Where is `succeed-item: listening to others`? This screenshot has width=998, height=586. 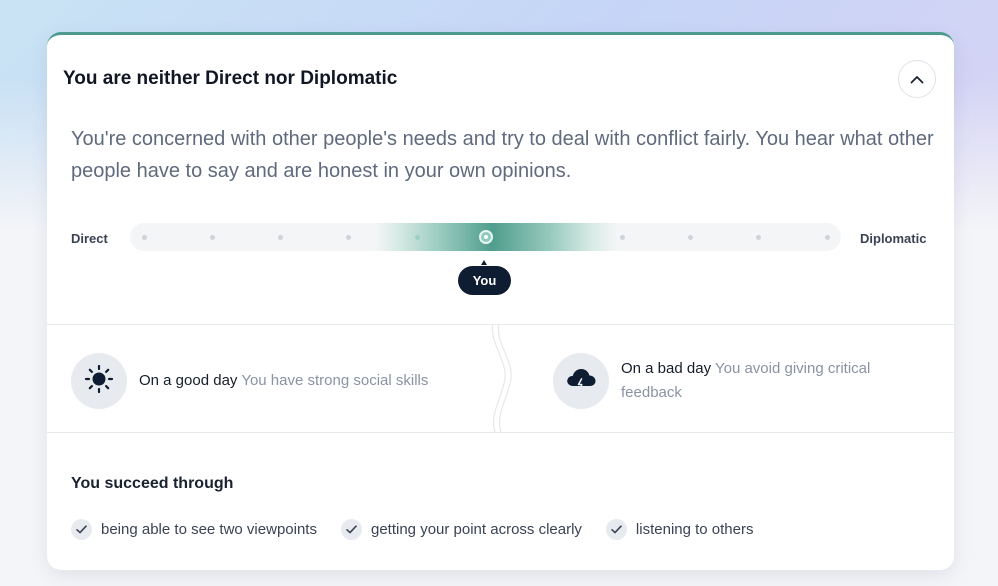
succeed-item: listening to others is located at coordinates (679, 529).